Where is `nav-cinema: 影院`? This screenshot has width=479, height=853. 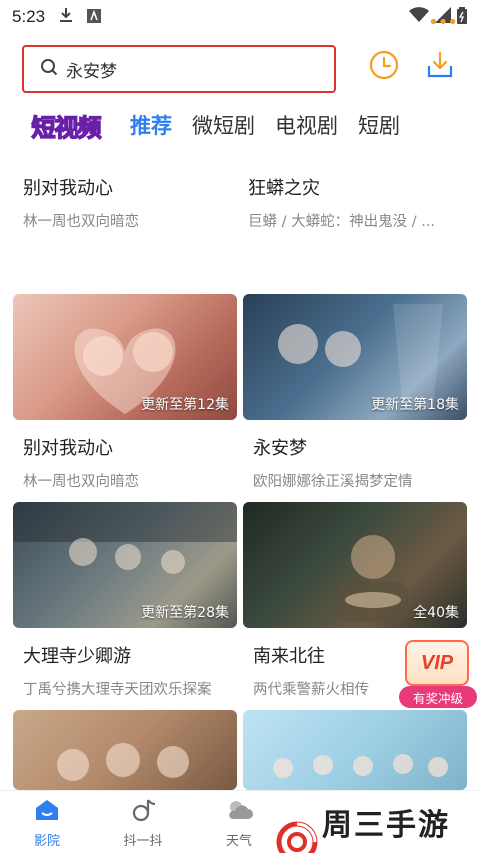
nav-cinema: 影院 is located at coordinates (47, 823).